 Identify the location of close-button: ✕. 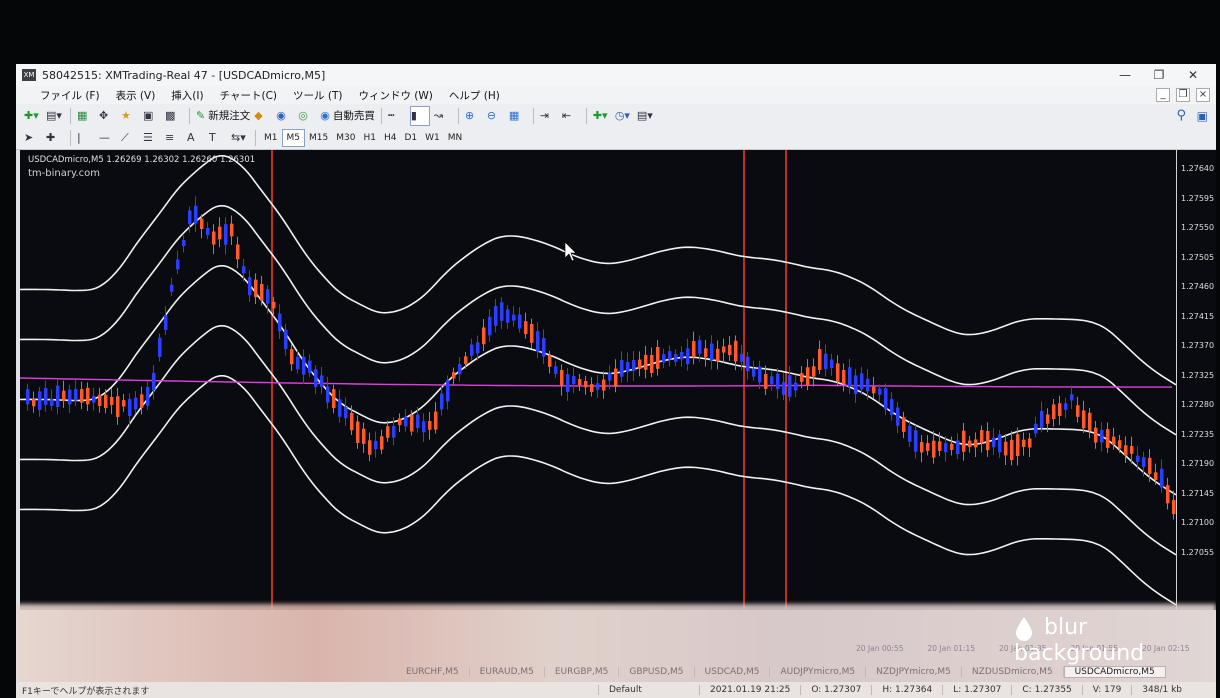
(1193, 75).